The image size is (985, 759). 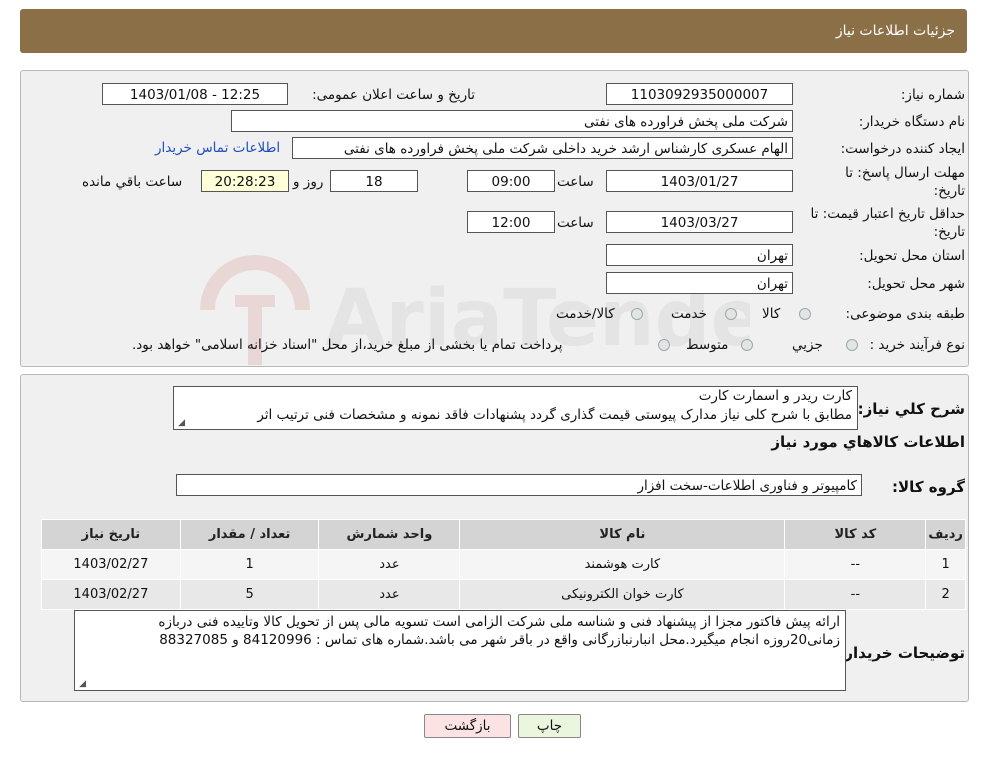 What do you see at coordinates (493, 31) in the screenshot?
I see `page-header: جزئیات اطلاعات نیاز` at bounding box center [493, 31].